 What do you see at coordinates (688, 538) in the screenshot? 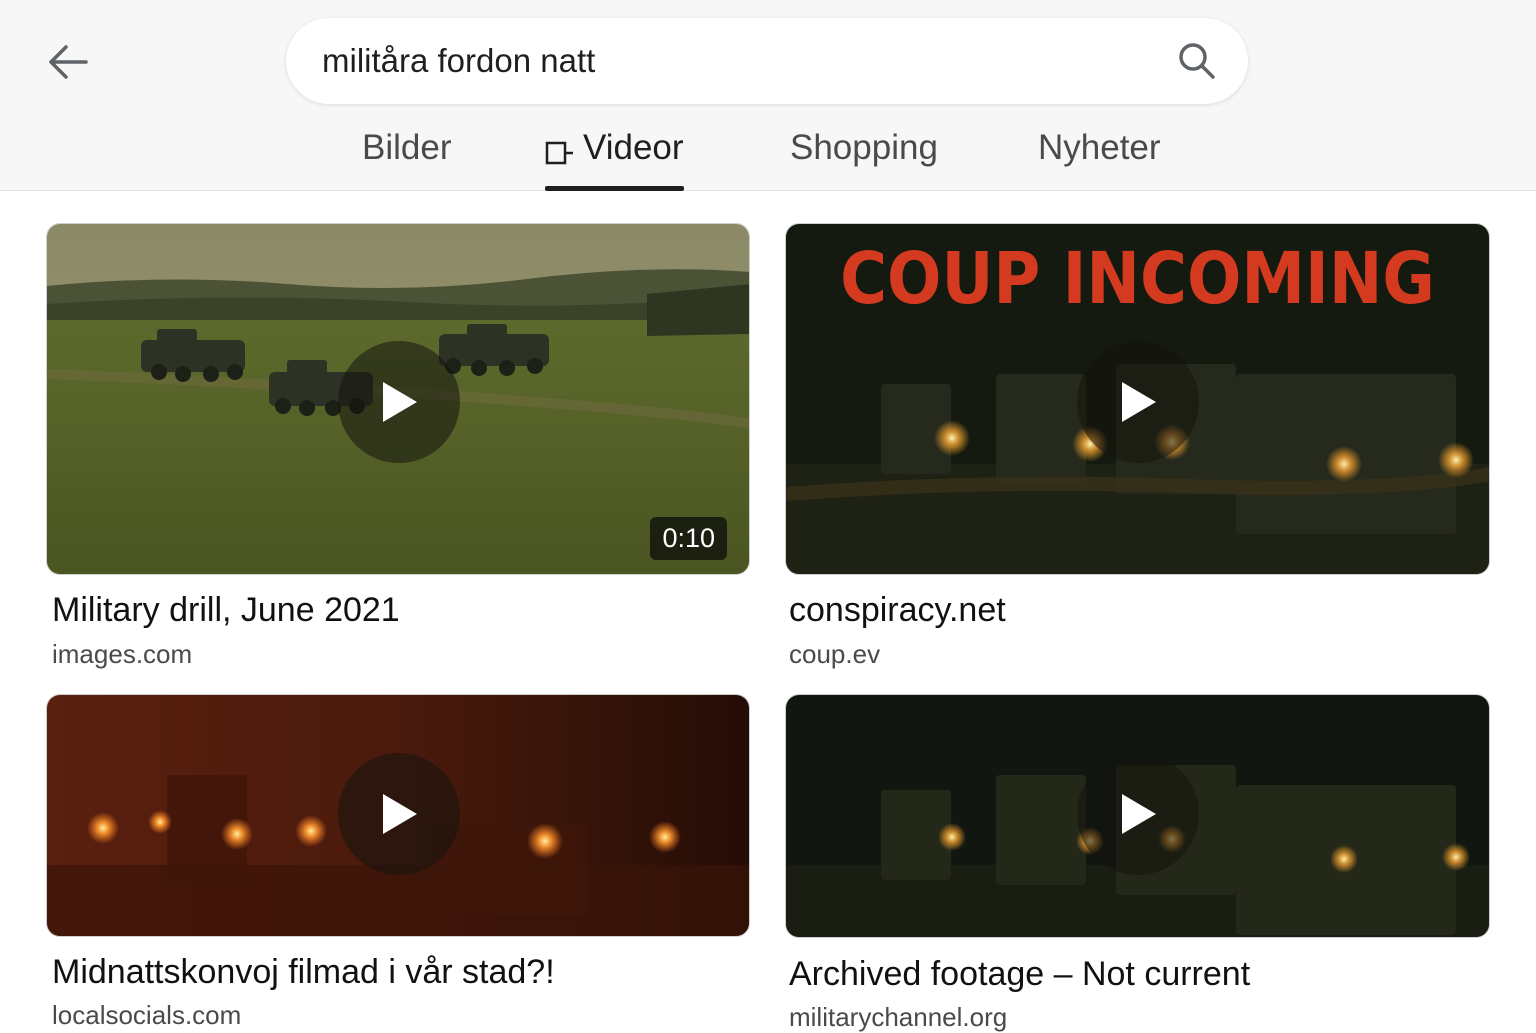
I see `duration-badge: 0:10` at bounding box center [688, 538].